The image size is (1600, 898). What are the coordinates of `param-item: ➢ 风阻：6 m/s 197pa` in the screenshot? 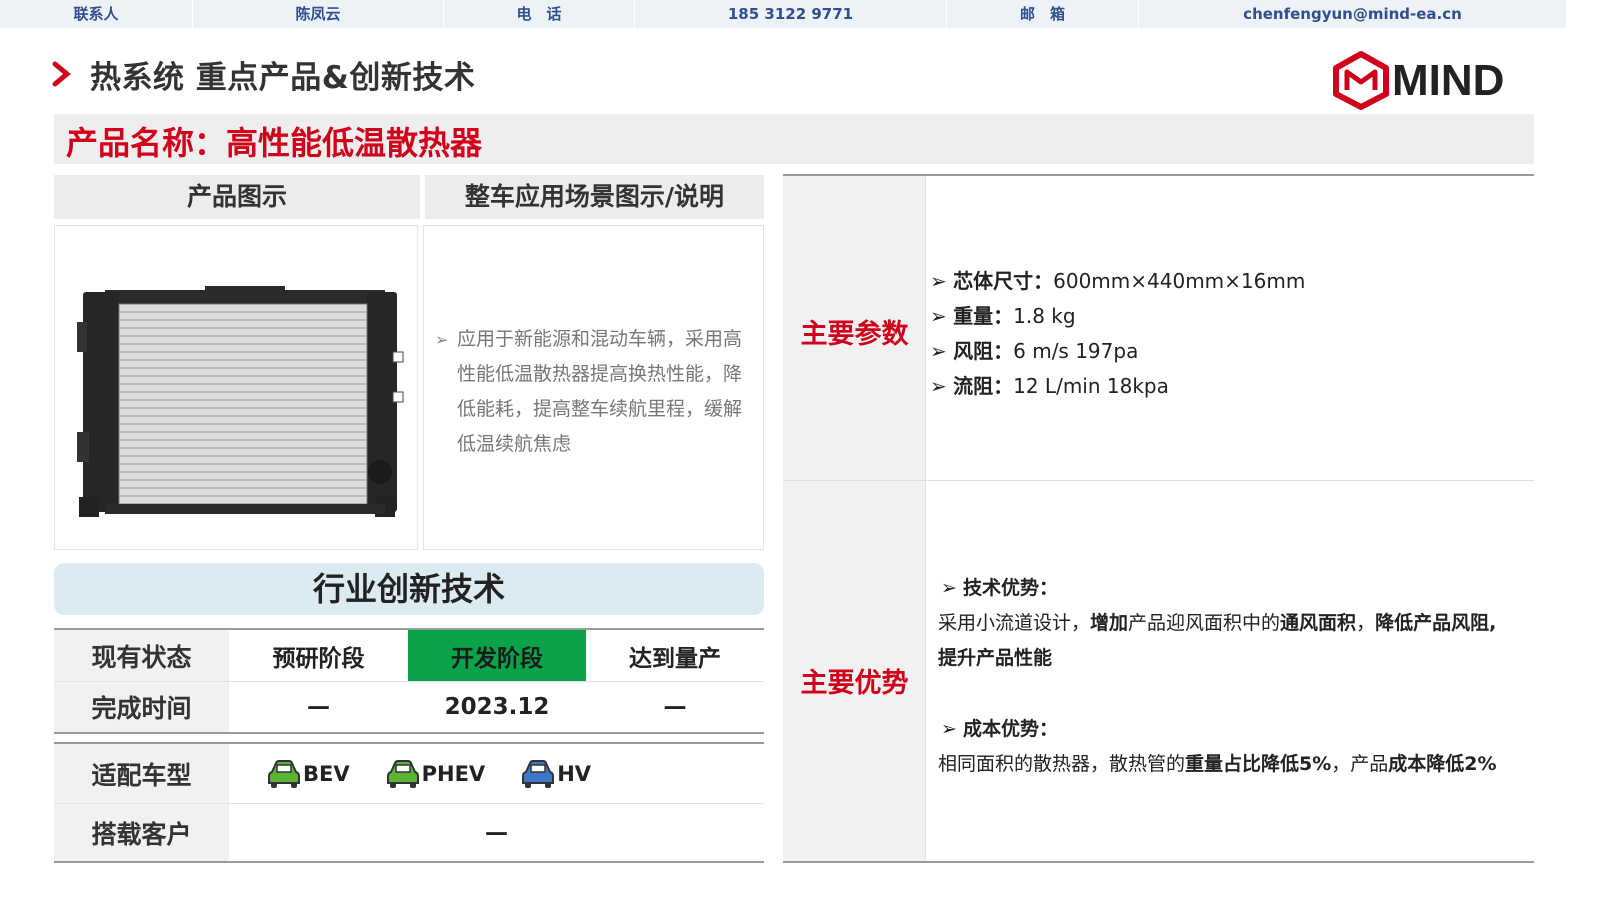 It's located at (1034, 351).